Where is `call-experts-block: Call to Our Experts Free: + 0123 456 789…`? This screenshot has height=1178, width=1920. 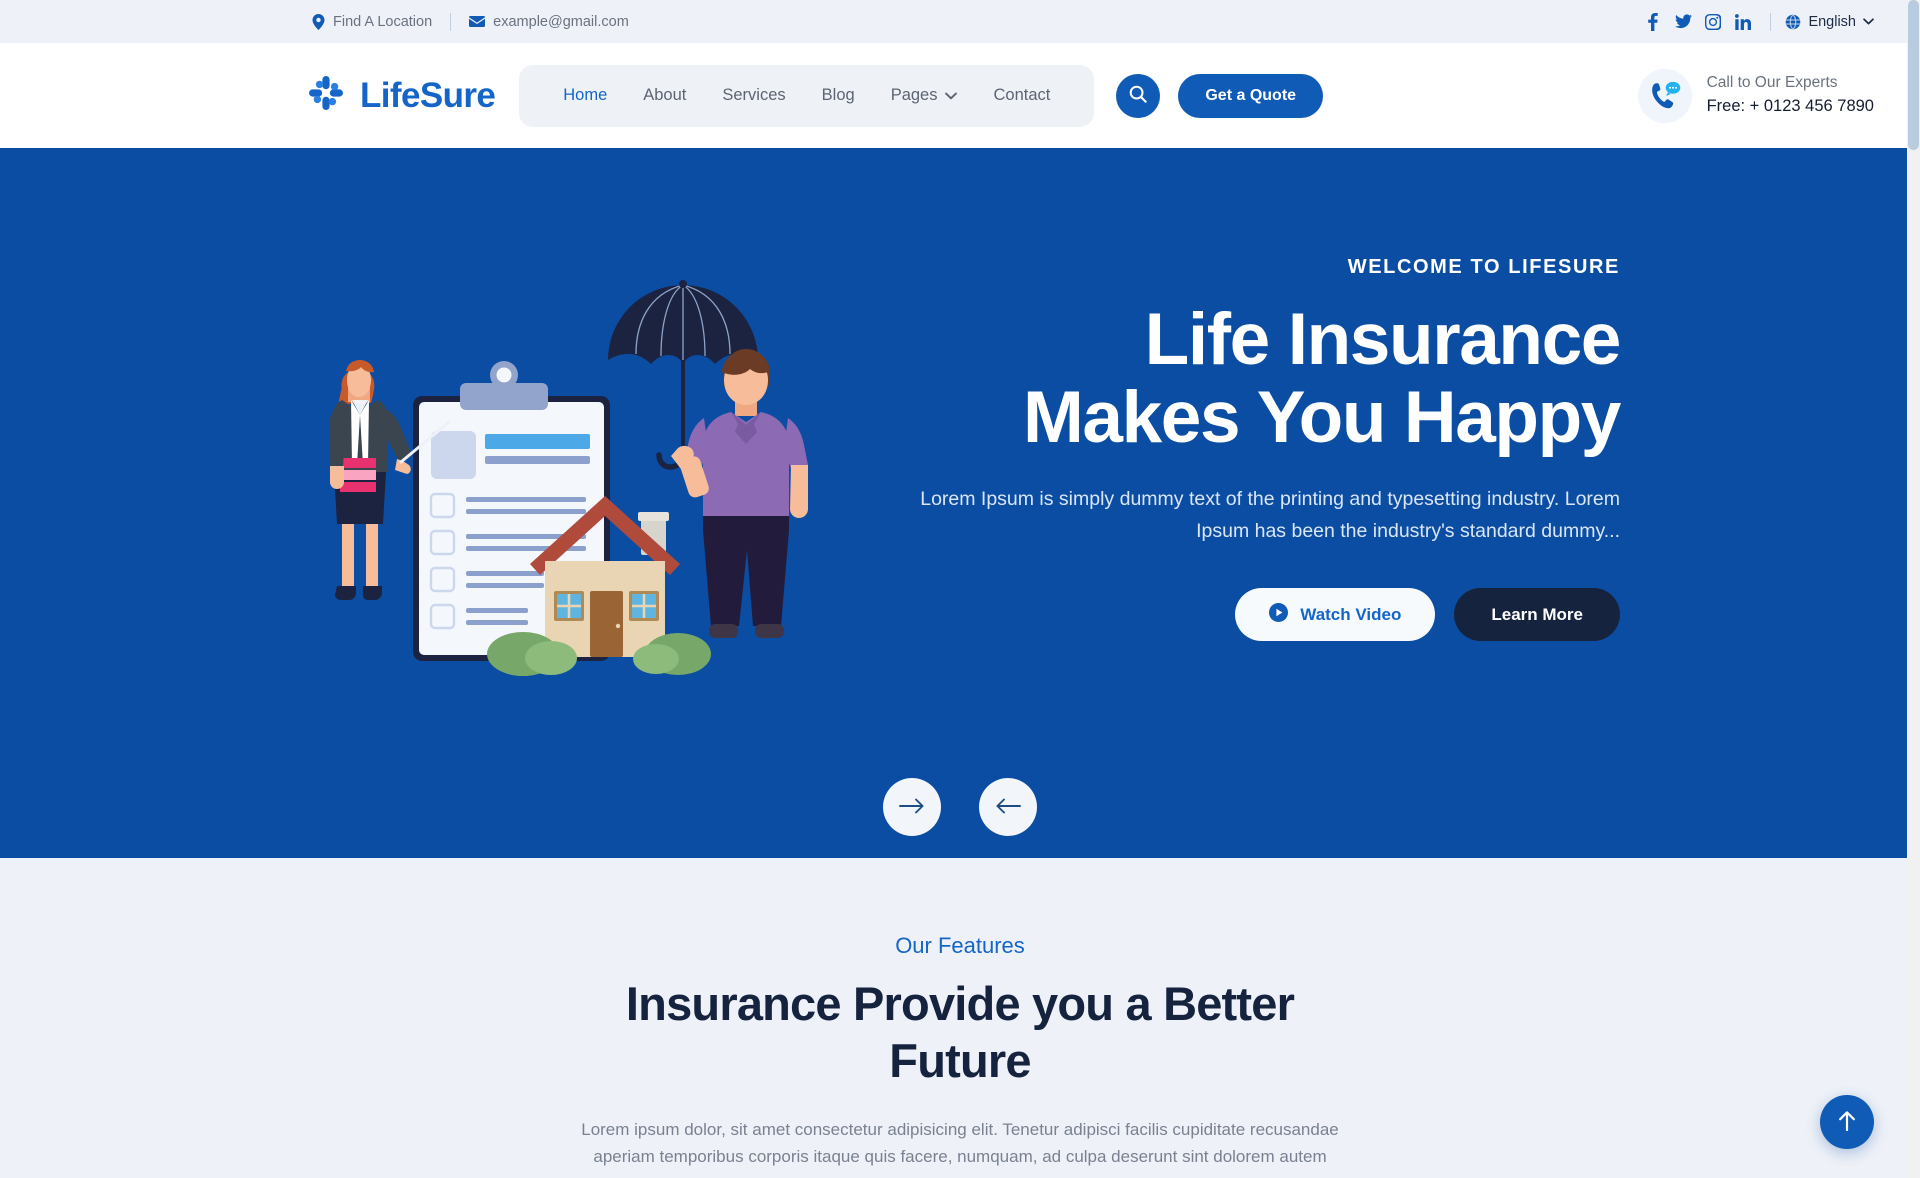
call-experts-block: Call to Our Experts Free: + 0123 456 789… is located at coordinates (1755, 95).